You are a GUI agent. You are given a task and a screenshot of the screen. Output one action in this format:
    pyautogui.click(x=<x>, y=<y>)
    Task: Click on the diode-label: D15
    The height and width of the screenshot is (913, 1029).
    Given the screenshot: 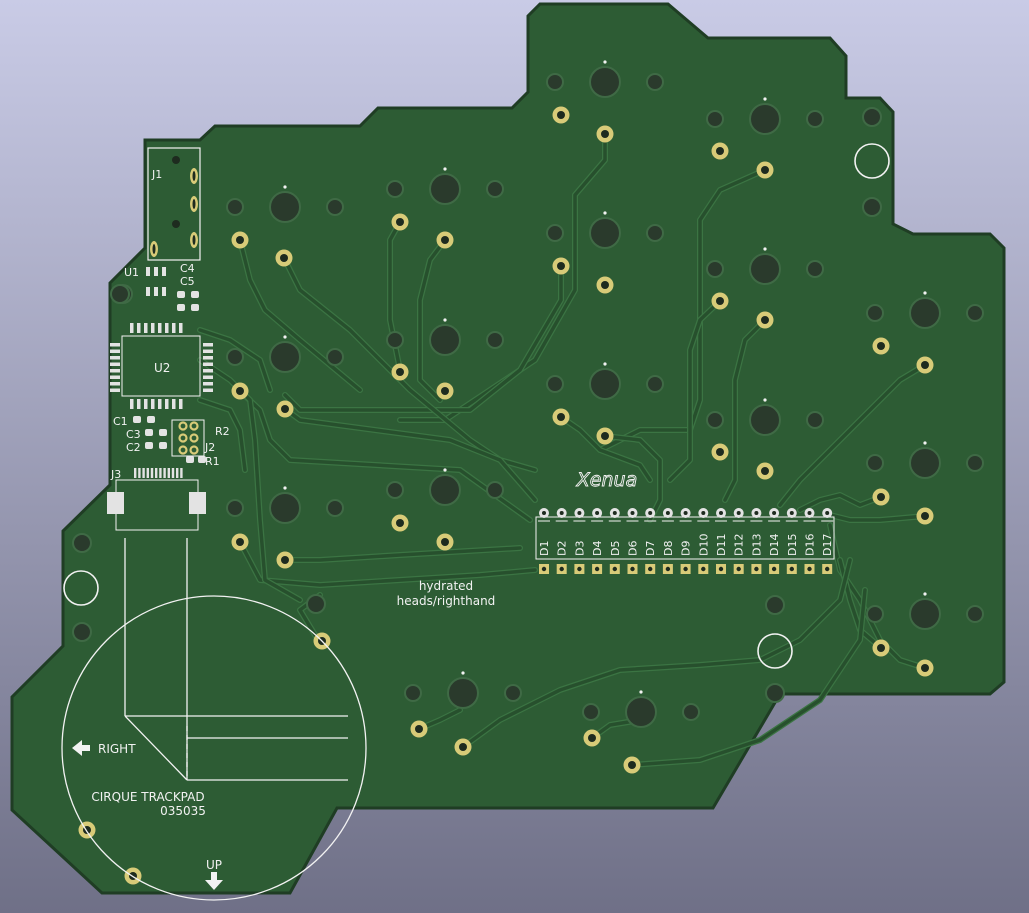 What is the action you would take?
    pyautogui.click(x=792, y=545)
    